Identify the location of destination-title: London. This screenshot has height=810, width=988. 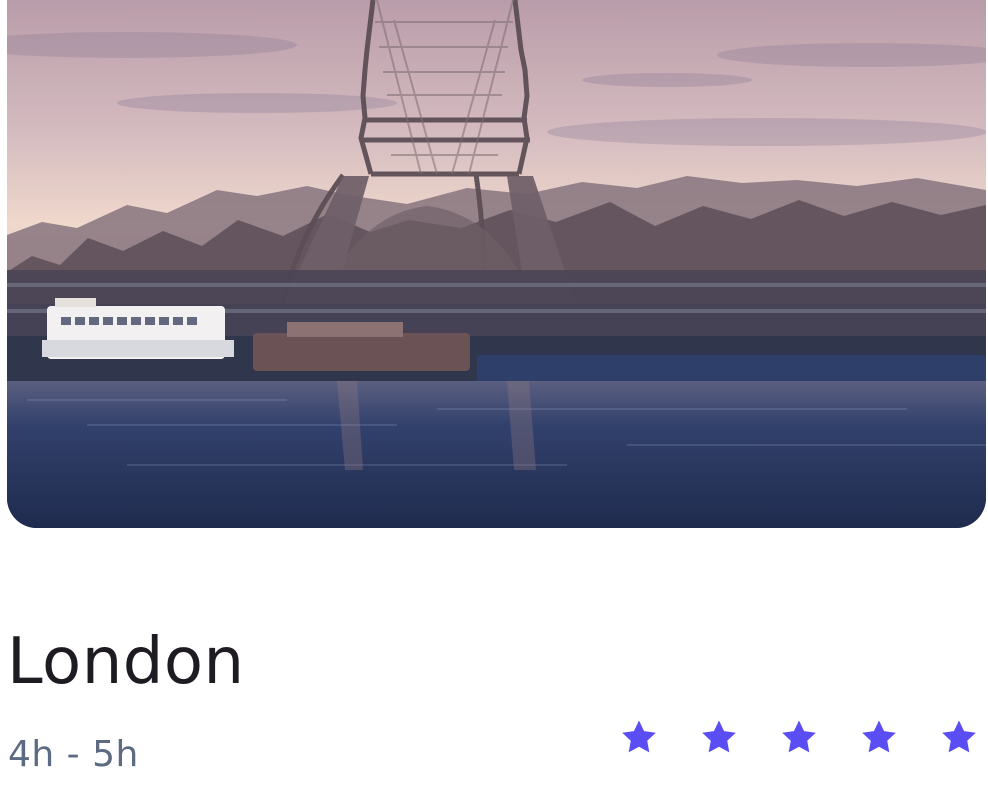
(126, 662).